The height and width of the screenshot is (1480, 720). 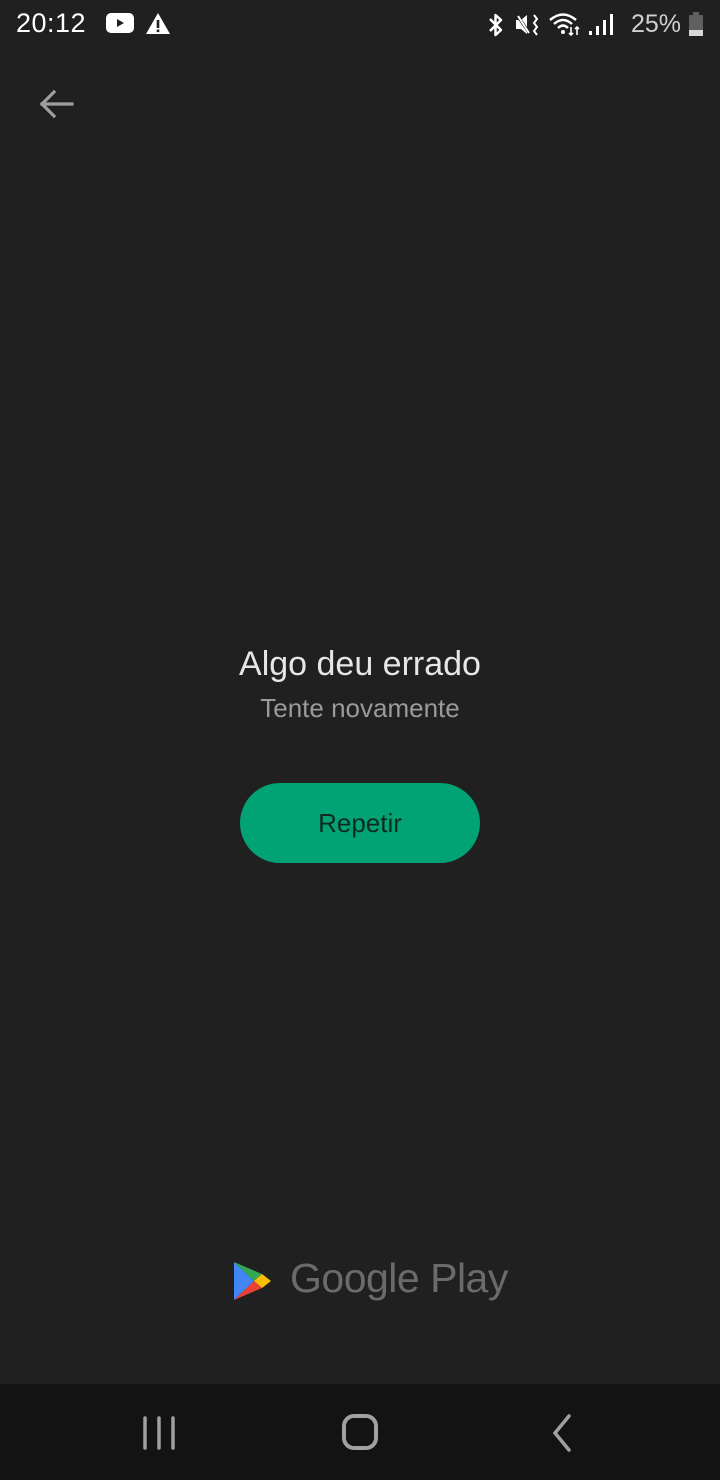 I want to click on bluetooth-icon, so click(x=496, y=25).